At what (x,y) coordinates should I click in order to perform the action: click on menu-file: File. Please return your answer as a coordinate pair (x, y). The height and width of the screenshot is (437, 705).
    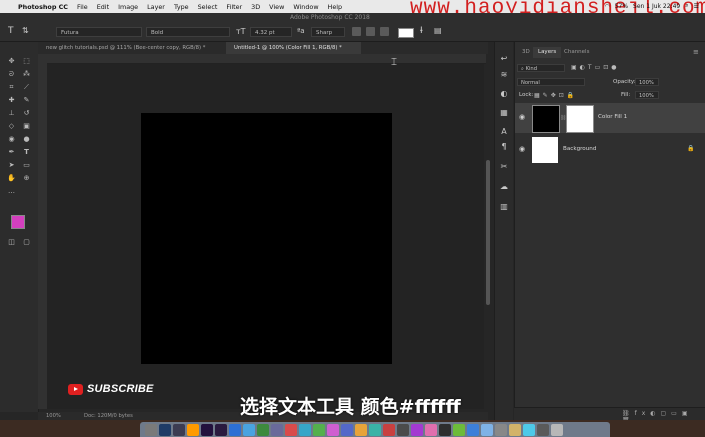
    Looking at the image, I should click on (82, 7).